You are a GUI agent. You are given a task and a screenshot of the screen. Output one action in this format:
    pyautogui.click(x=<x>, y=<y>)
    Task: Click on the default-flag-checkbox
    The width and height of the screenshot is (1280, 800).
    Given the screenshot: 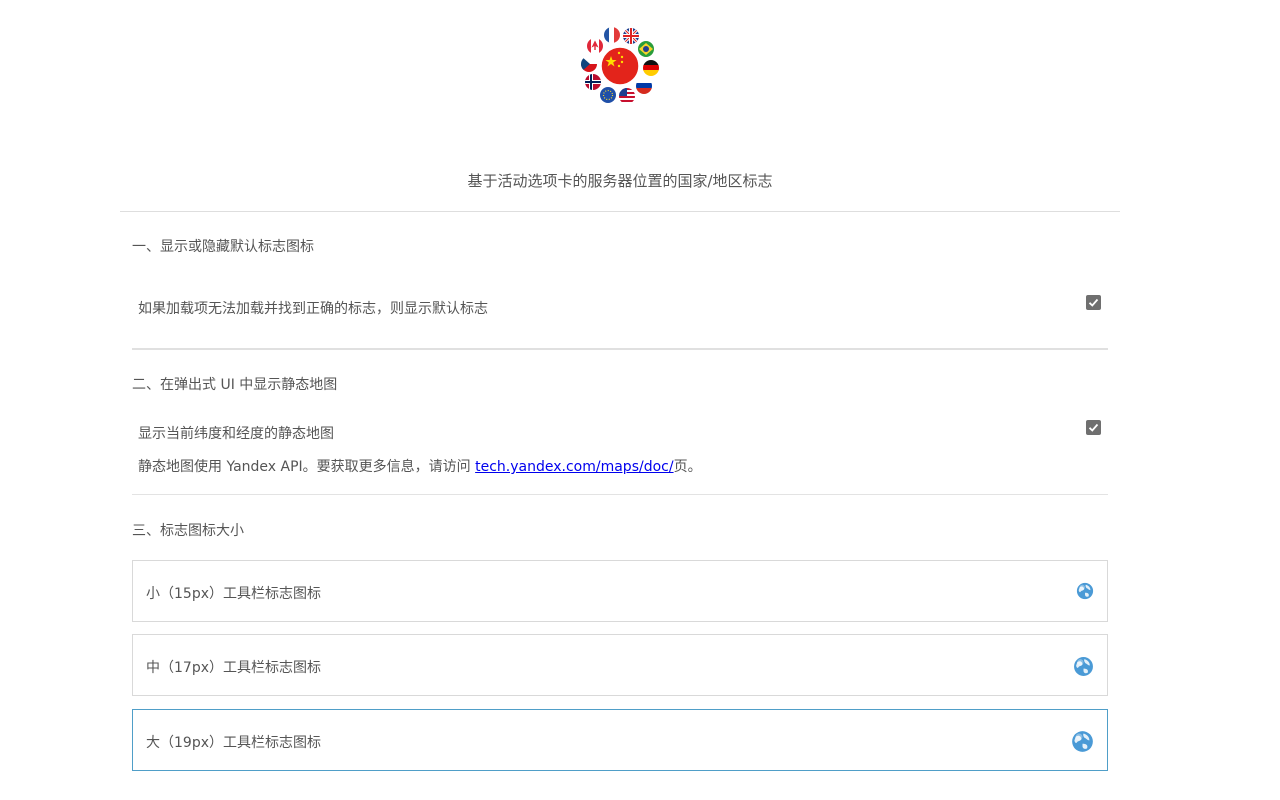 What is the action you would take?
    pyautogui.click(x=1093, y=302)
    